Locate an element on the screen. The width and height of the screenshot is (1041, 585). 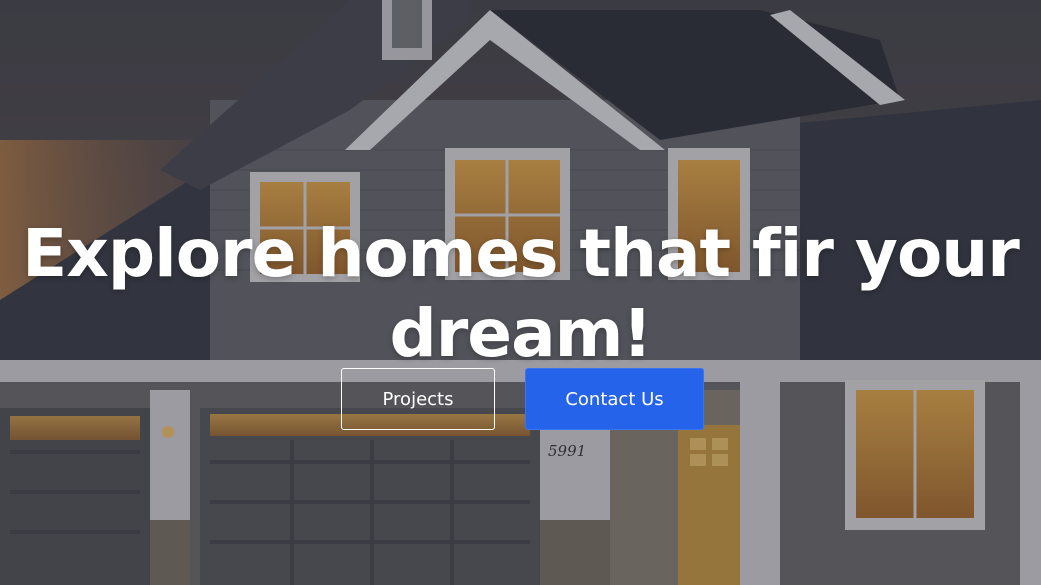
projects-button-label: Projects is located at coordinates (418, 399).